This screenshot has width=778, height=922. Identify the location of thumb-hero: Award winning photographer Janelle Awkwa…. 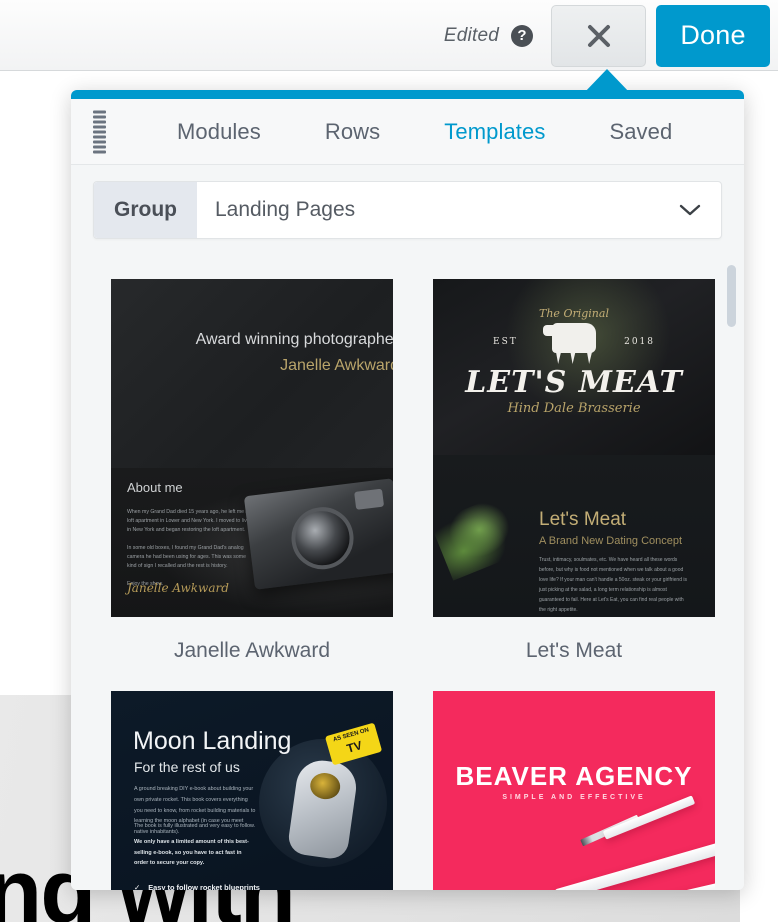
(252, 374).